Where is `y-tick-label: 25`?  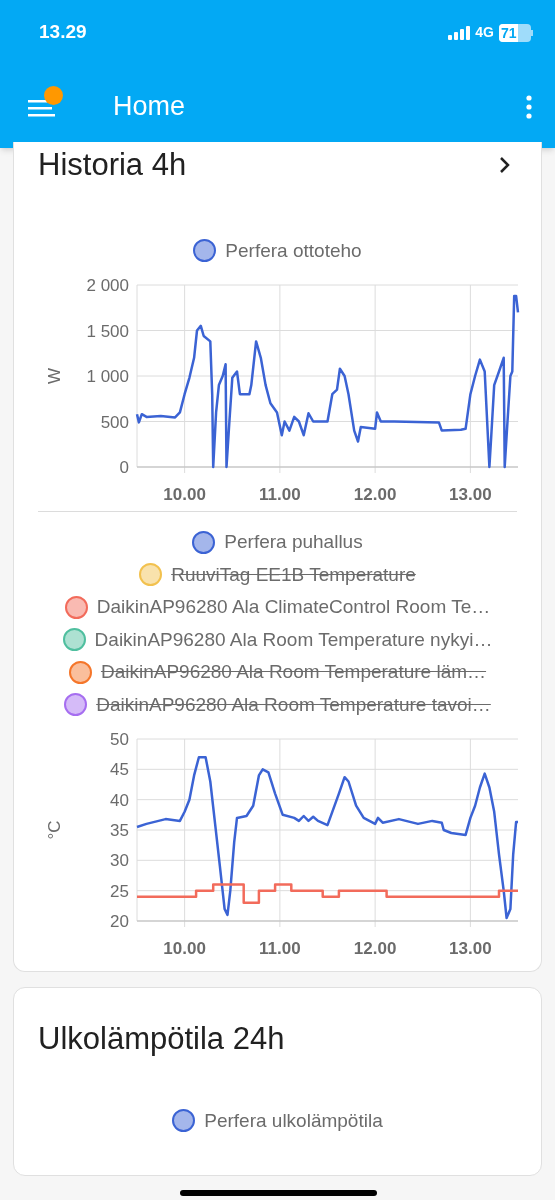 y-tick-label: 25 is located at coordinates (119, 891).